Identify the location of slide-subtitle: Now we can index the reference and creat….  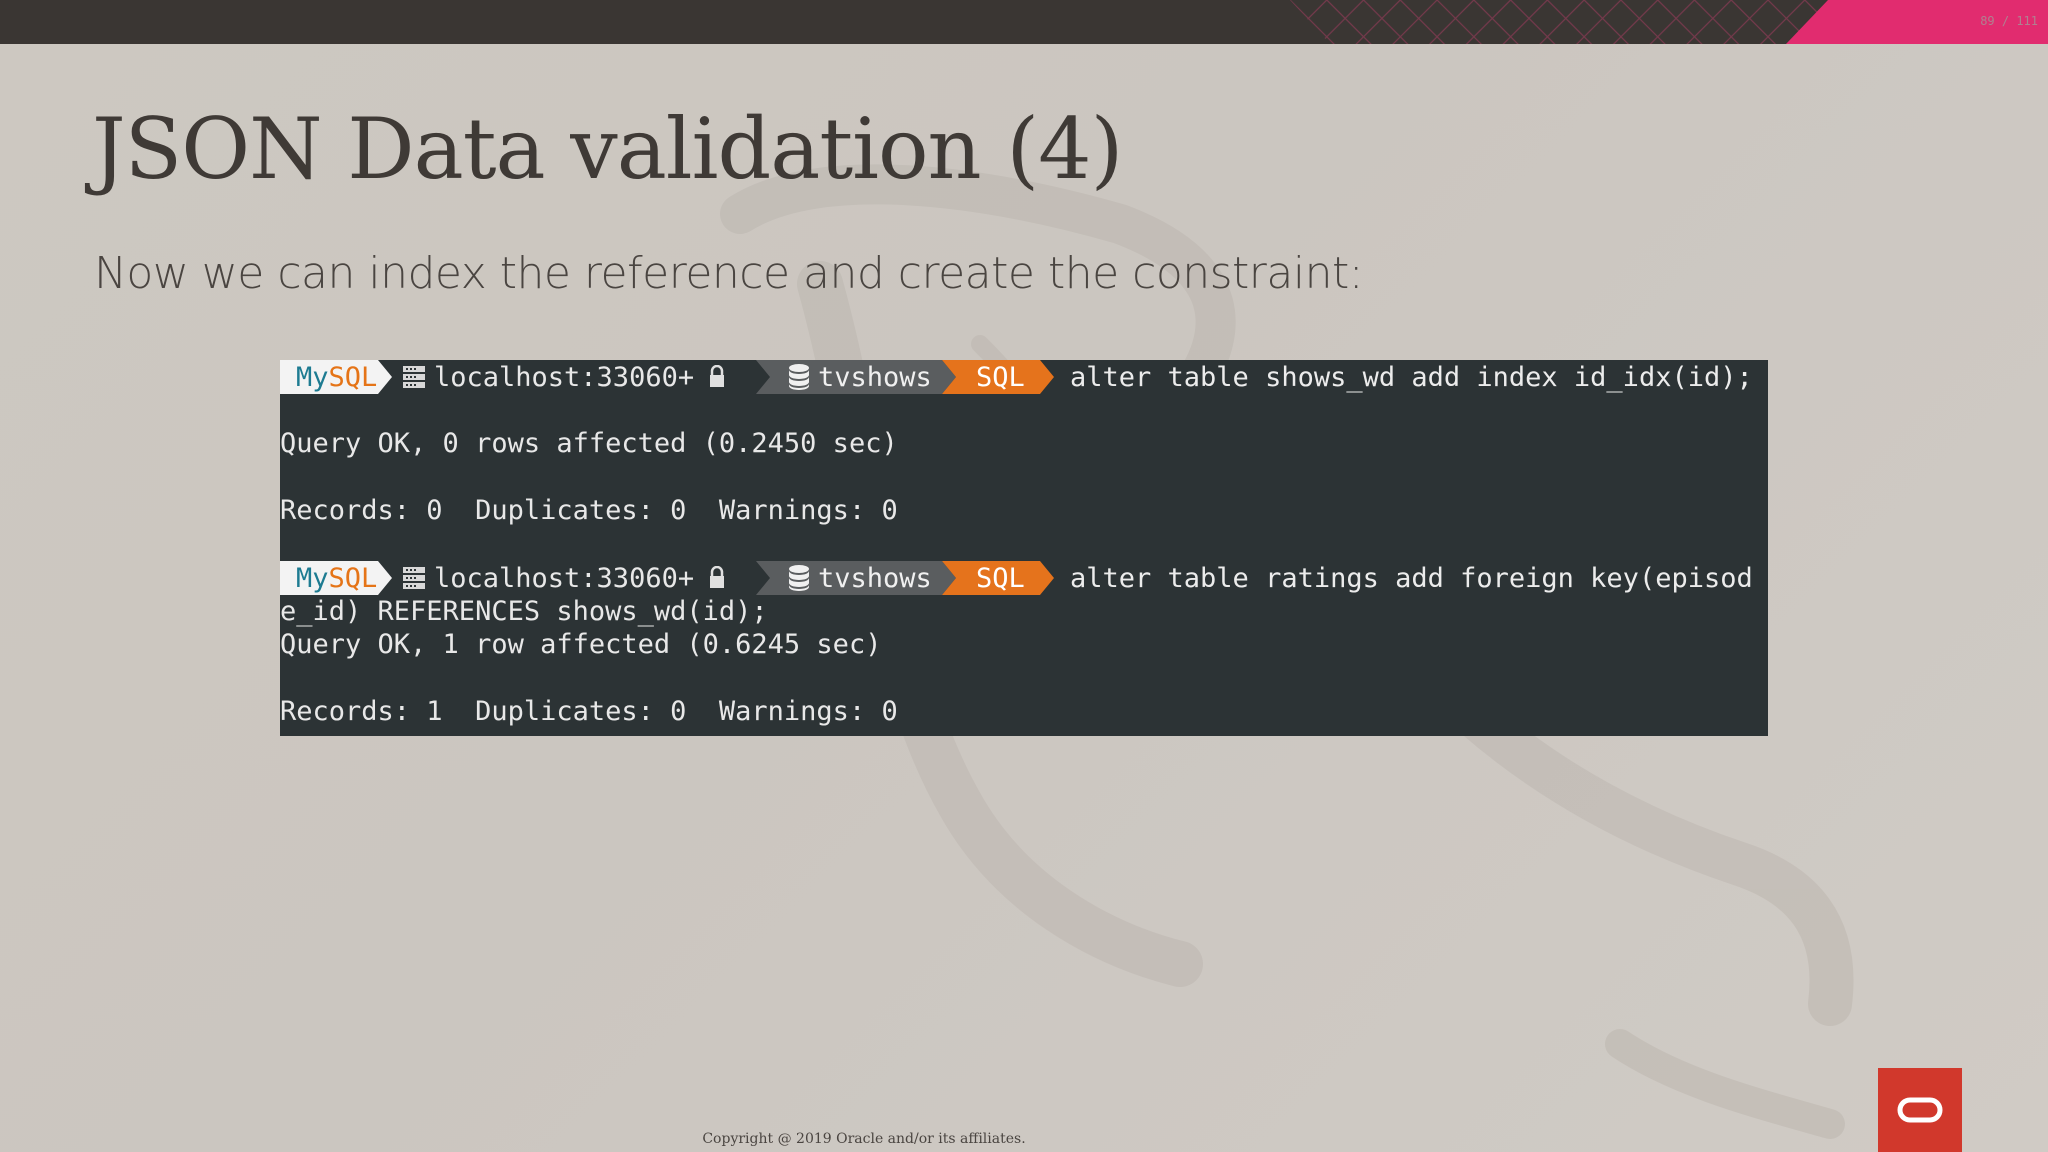
(729, 273).